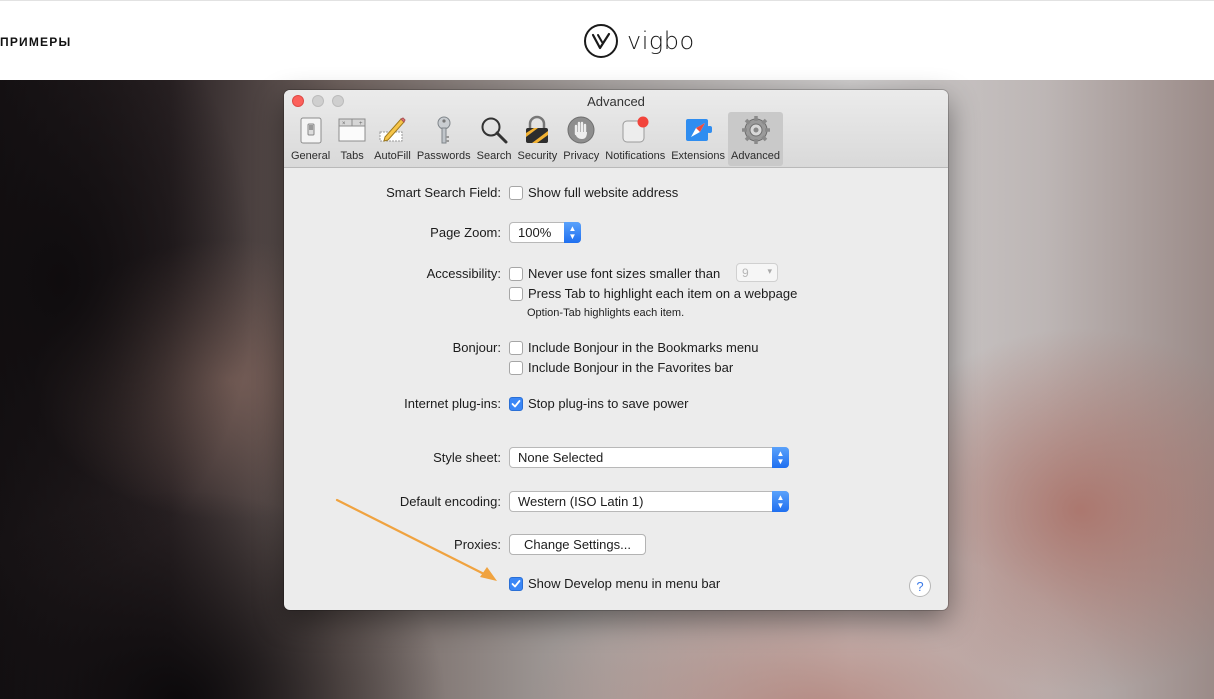 The height and width of the screenshot is (699, 1214). I want to click on tab-extensions: Extensions, so click(698, 139).